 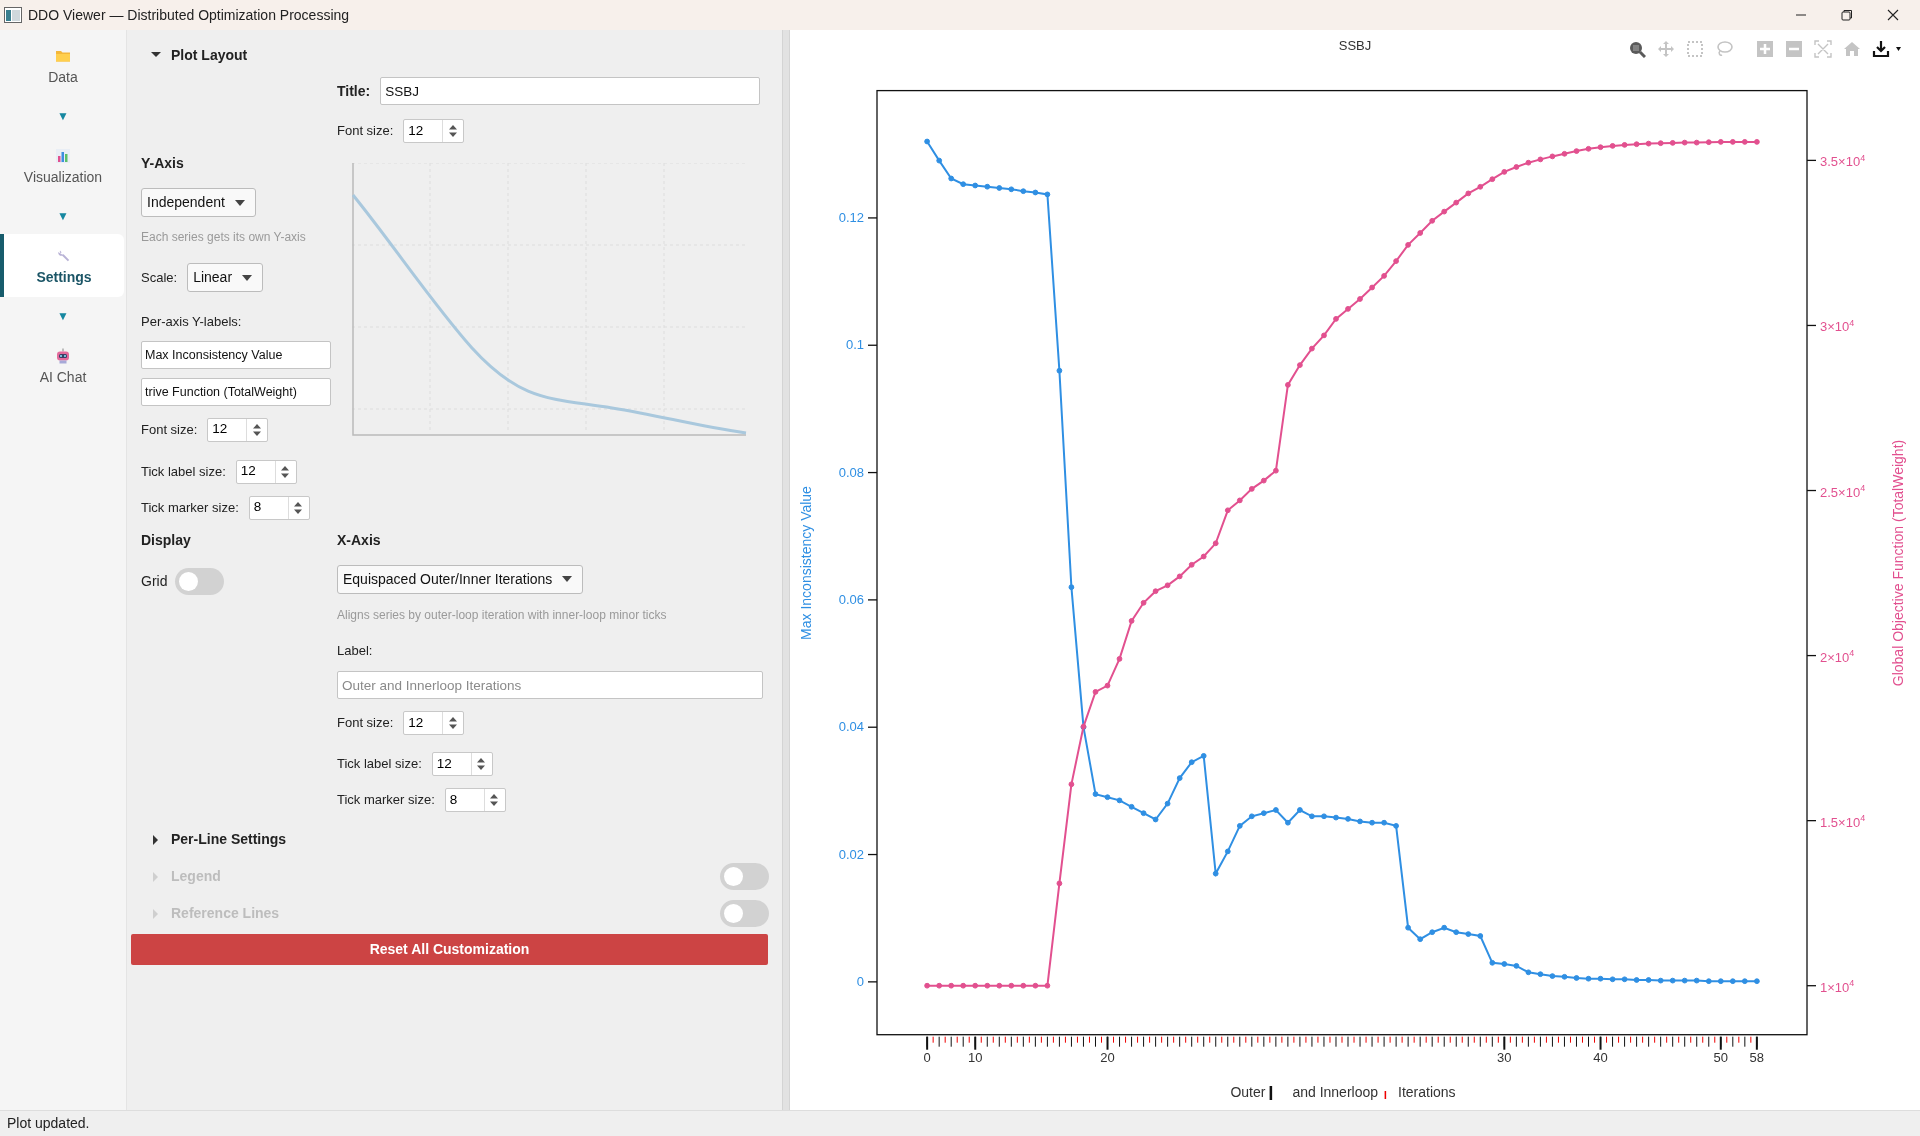 I want to click on axis-tick-label: 0.04, so click(x=851, y=727).